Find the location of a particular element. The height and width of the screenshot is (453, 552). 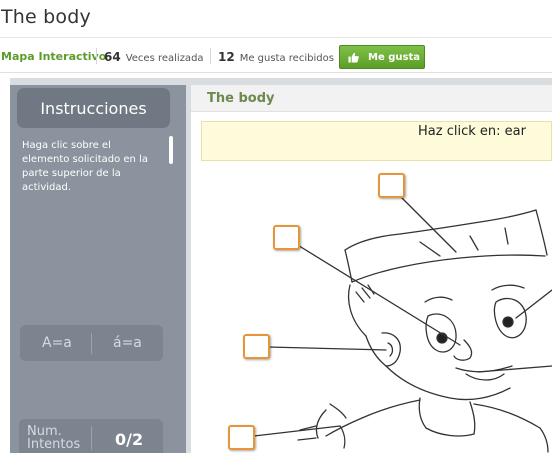

case-sensitivity-toggle: A=a is located at coordinates (57, 343).